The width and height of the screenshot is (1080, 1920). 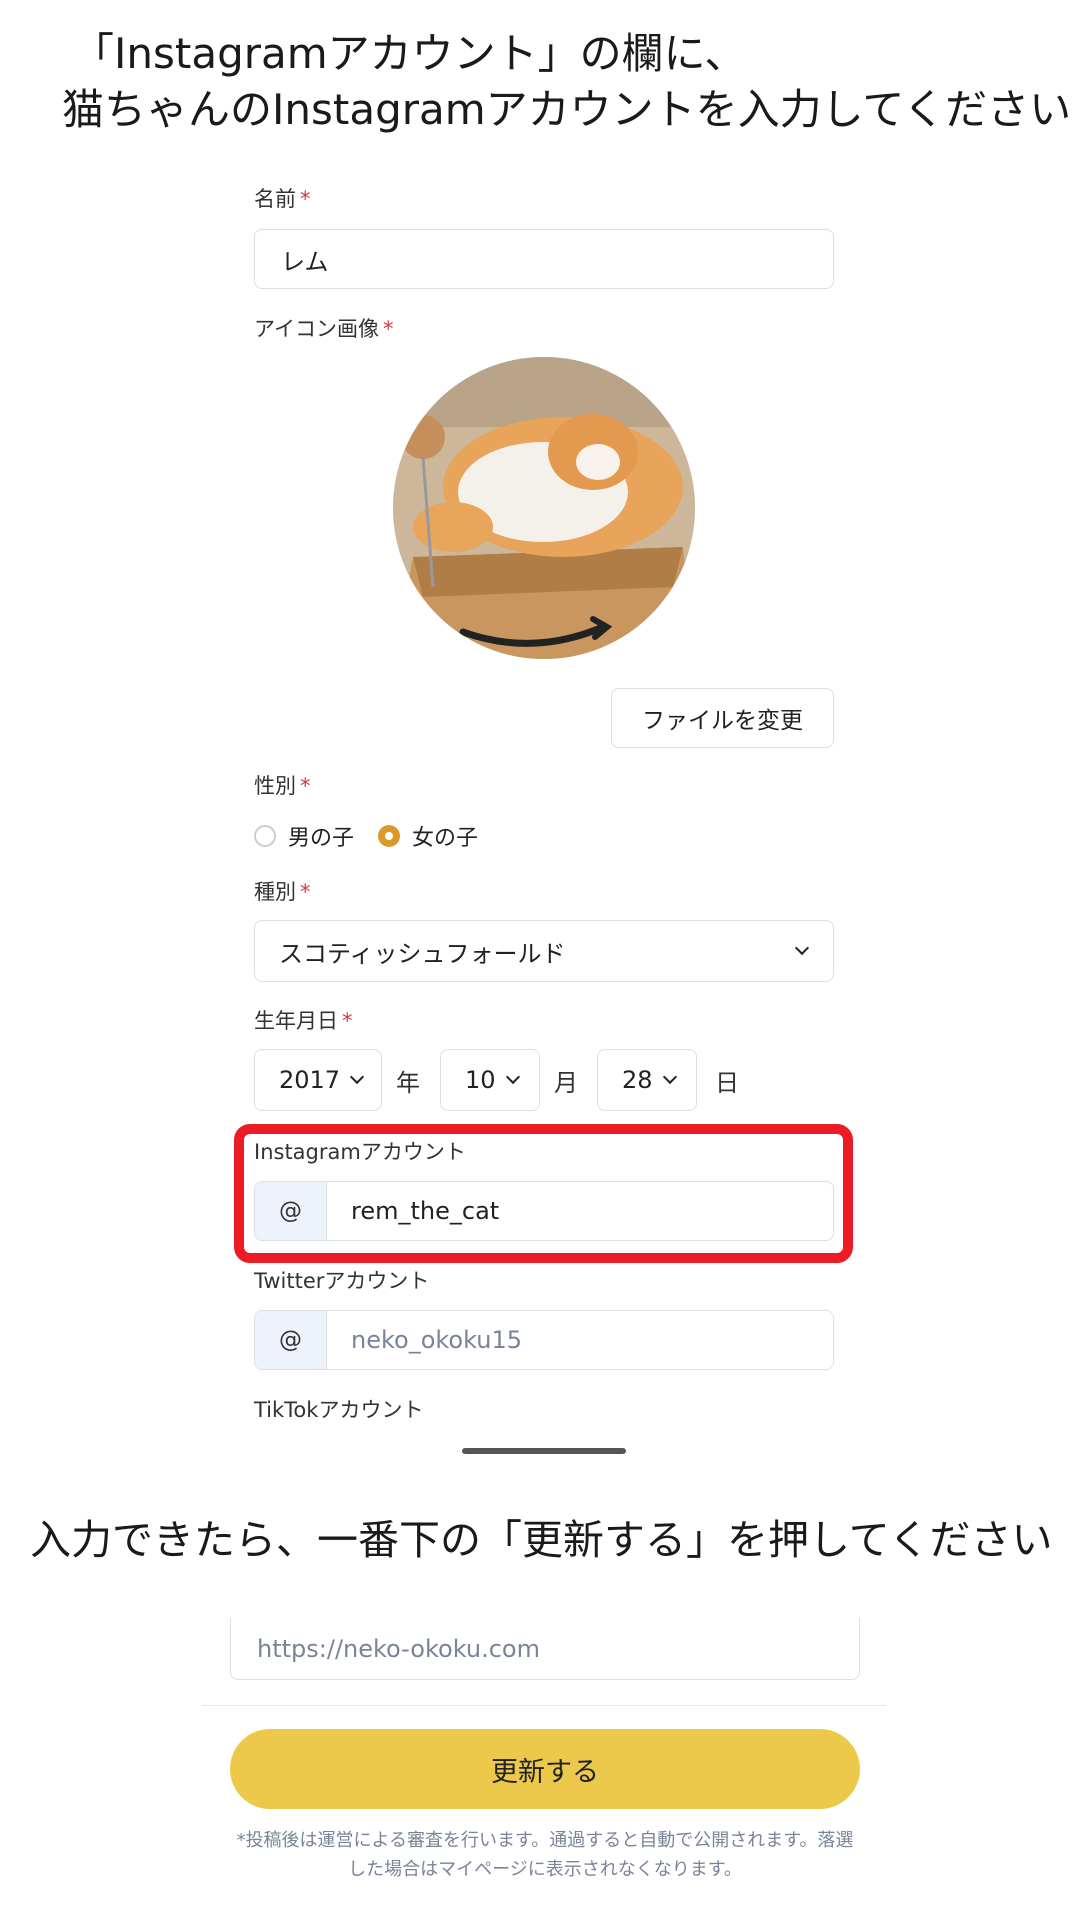 I want to click on breed-label: 種別 *, so click(x=282, y=892).